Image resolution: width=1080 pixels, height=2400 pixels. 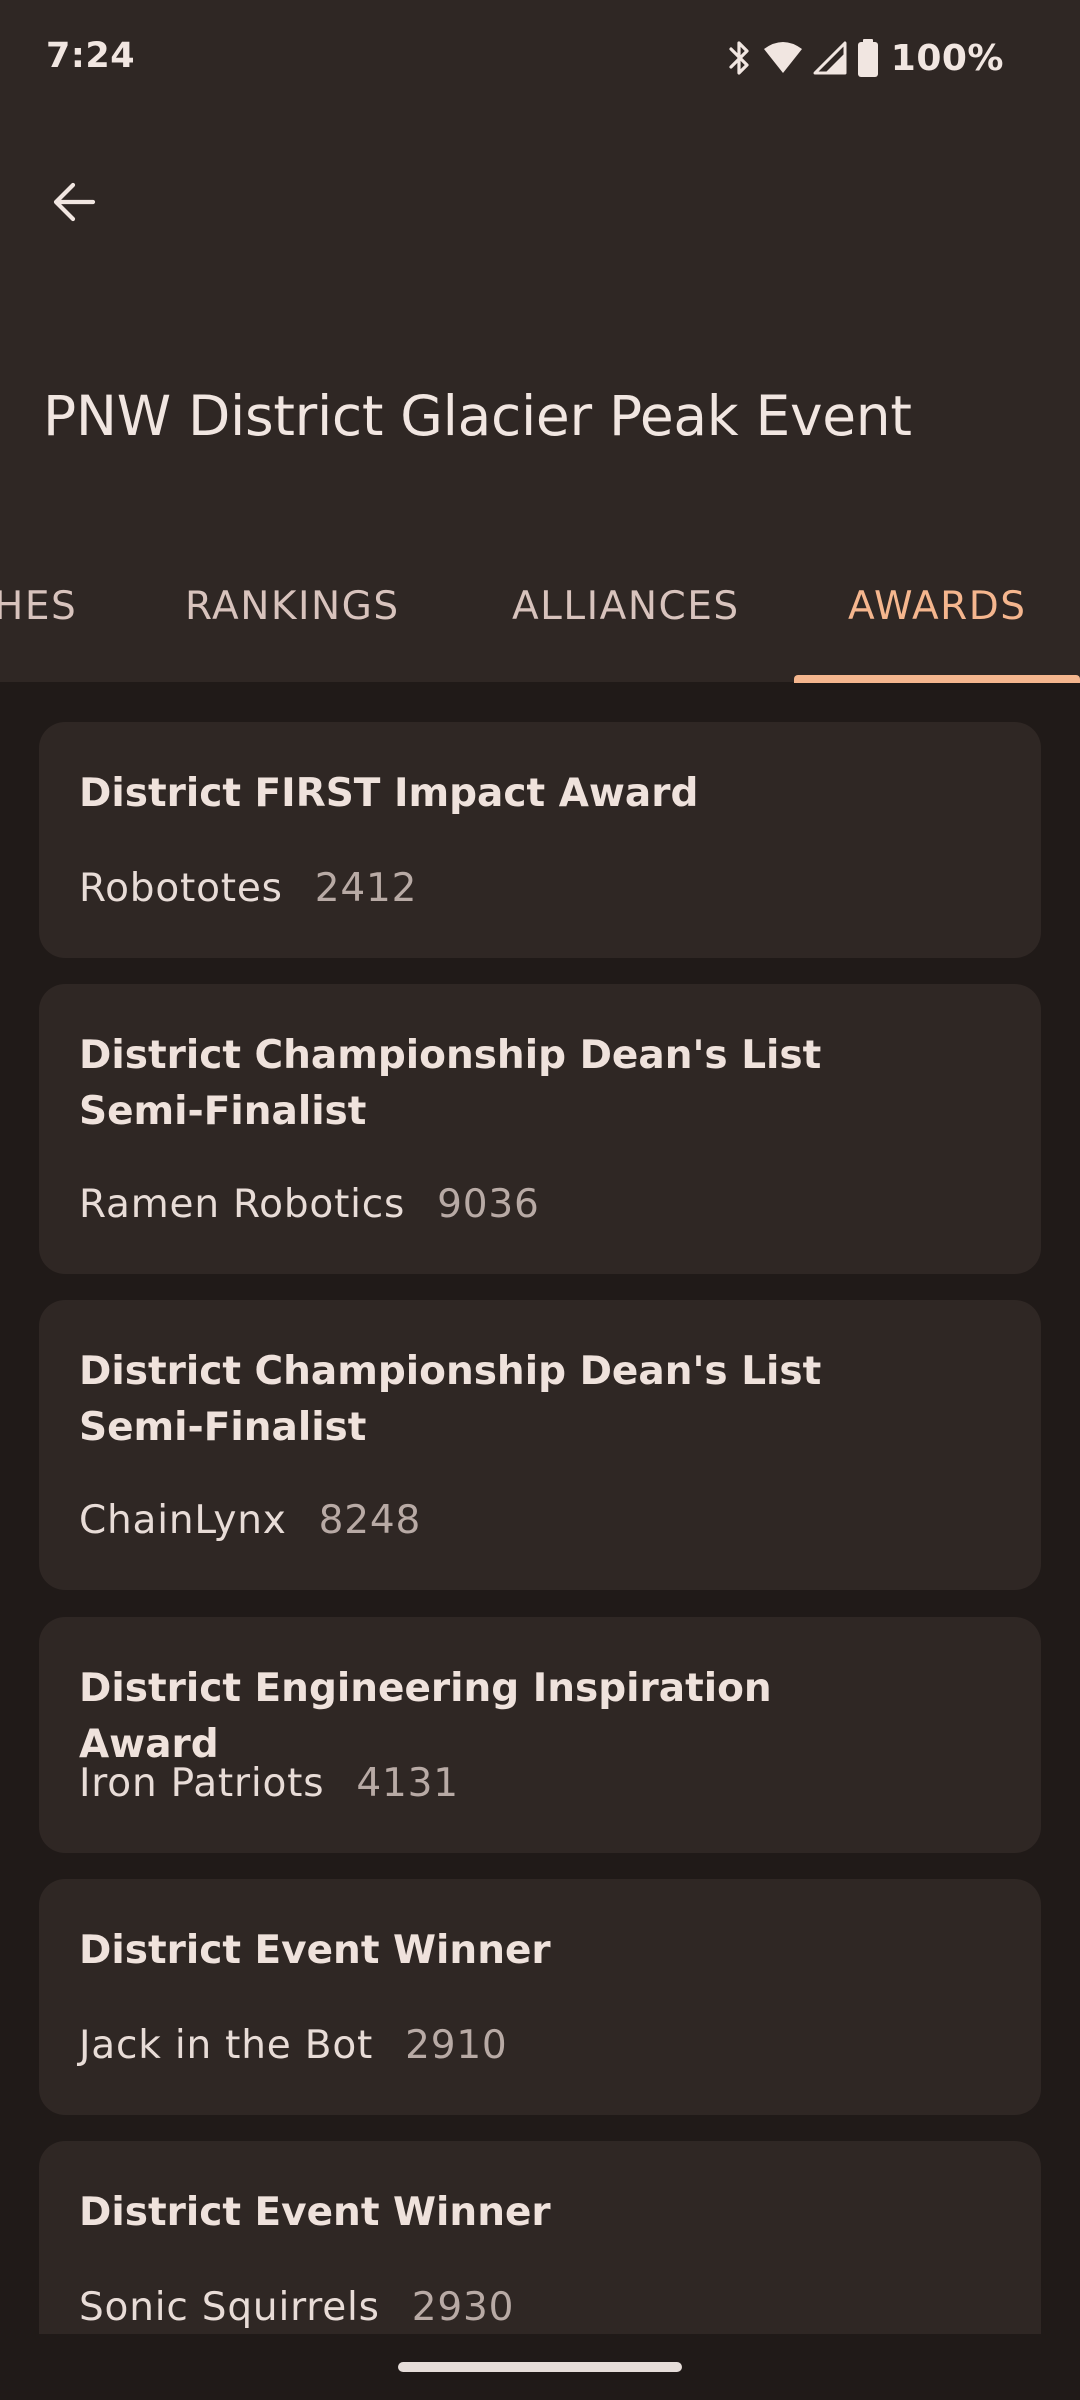 I want to click on award-team: Sonic Squirrels 2930, so click(x=296, y=2307).